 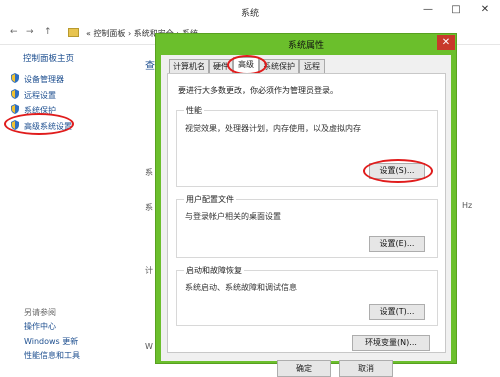 What do you see at coordinates (30, 32) in the screenshot?
I see `forward-icon: →` at bounding box center [30, 32].